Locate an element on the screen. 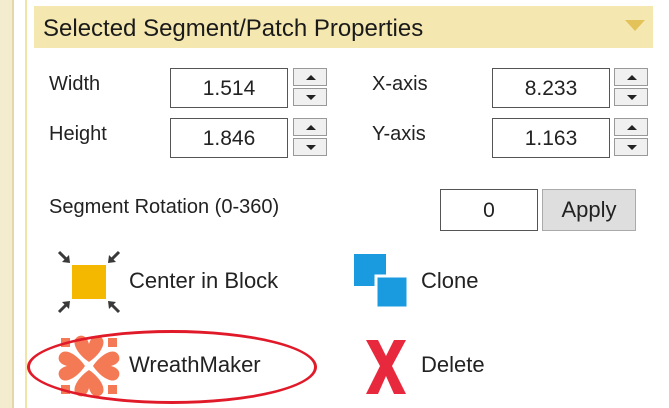  xaxis-increment-button is located at coordinates (631, 77).